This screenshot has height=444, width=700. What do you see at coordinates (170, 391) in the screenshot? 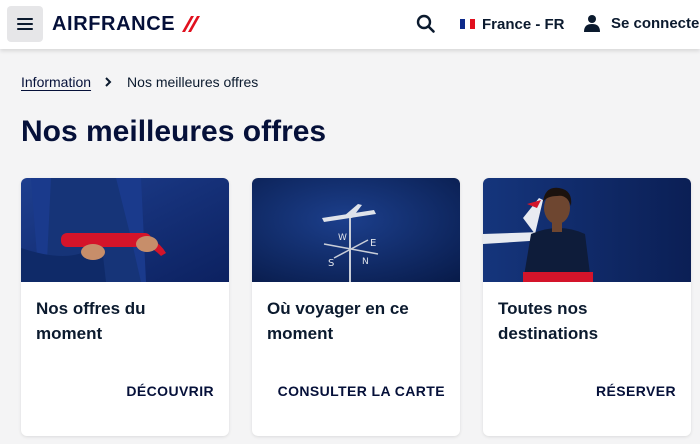
I see `discover-link: DÉCOUVRIR` at bounding box center [170, 391].